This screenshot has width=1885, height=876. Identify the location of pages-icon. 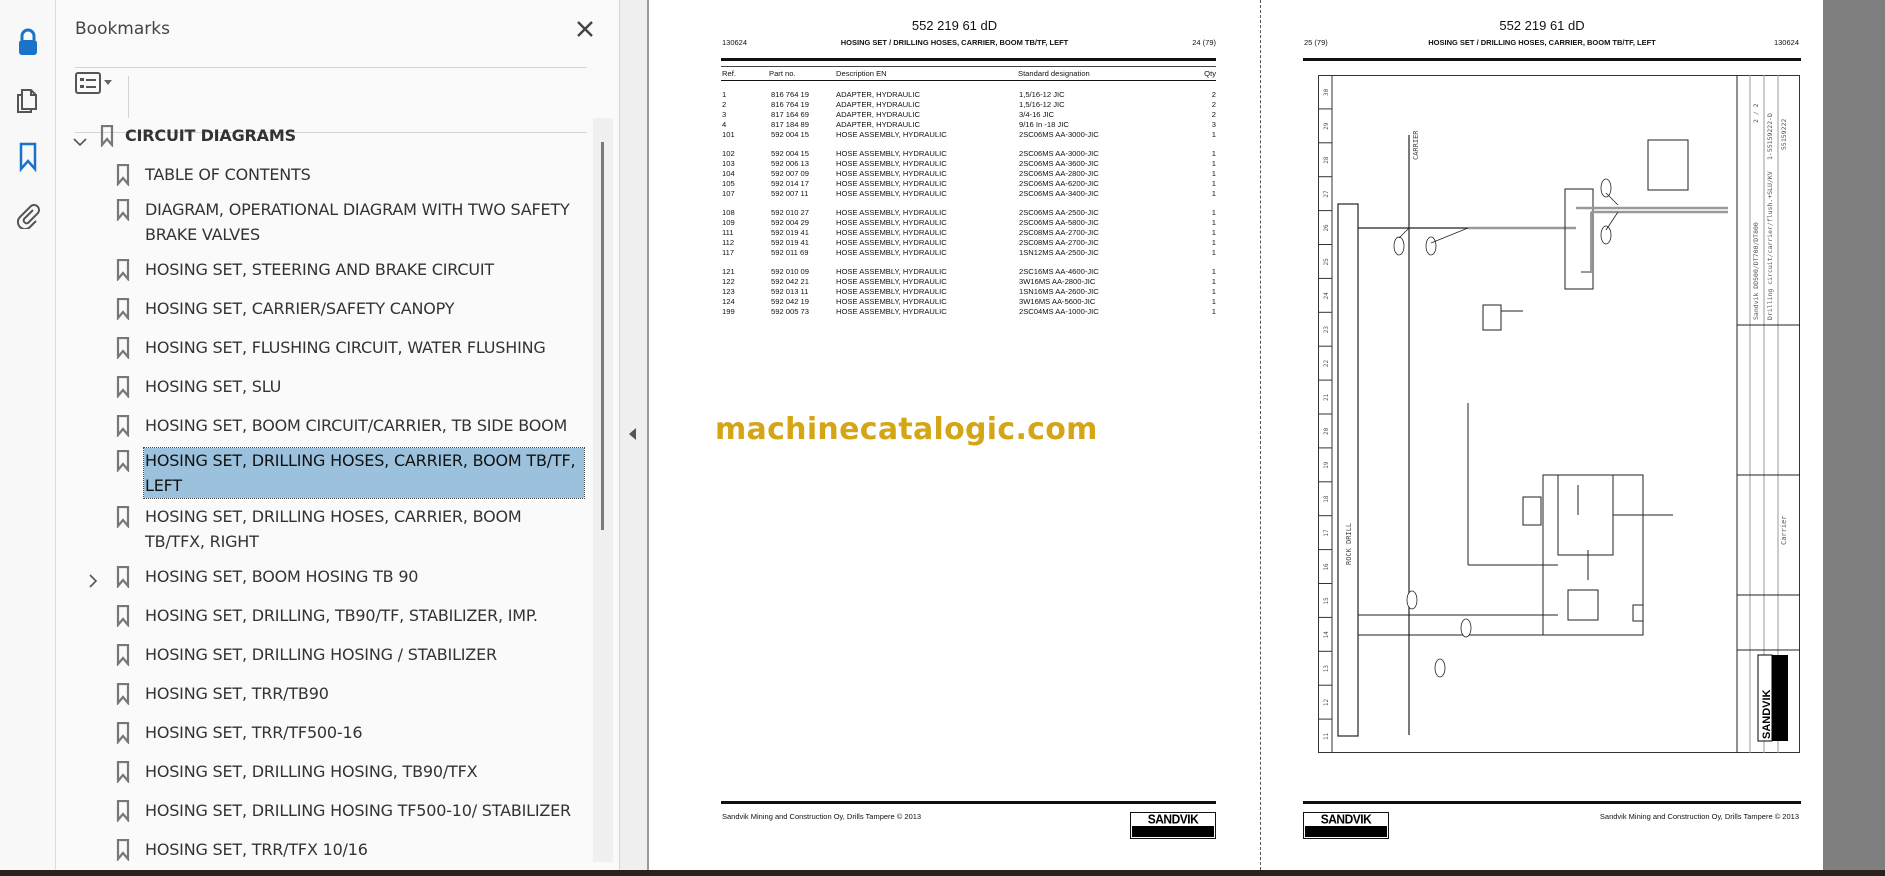
(28, 100).